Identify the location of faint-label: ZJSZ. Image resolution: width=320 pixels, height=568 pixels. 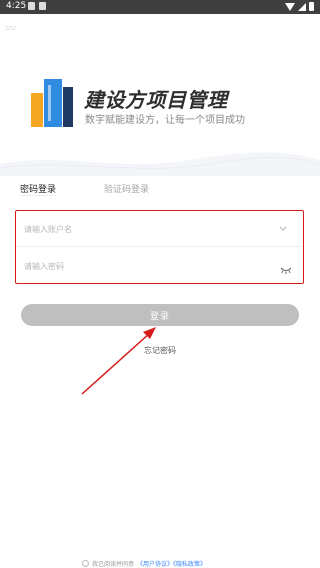
(11, 29).